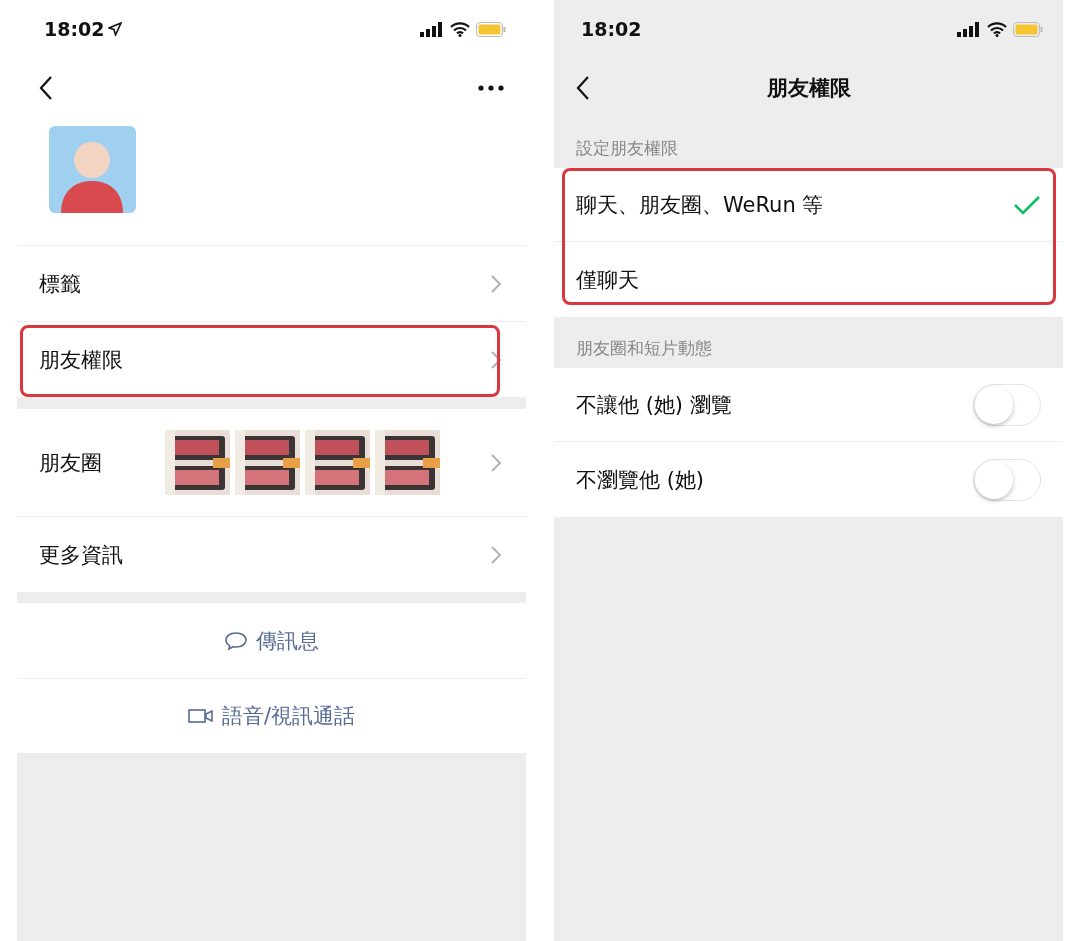 The height and width of the screenshot is (941, 1080). Describe the element at coordinates (640, 480) in the screenshot. I see `switch-label: 不瀏覽他 (她)` at that location.